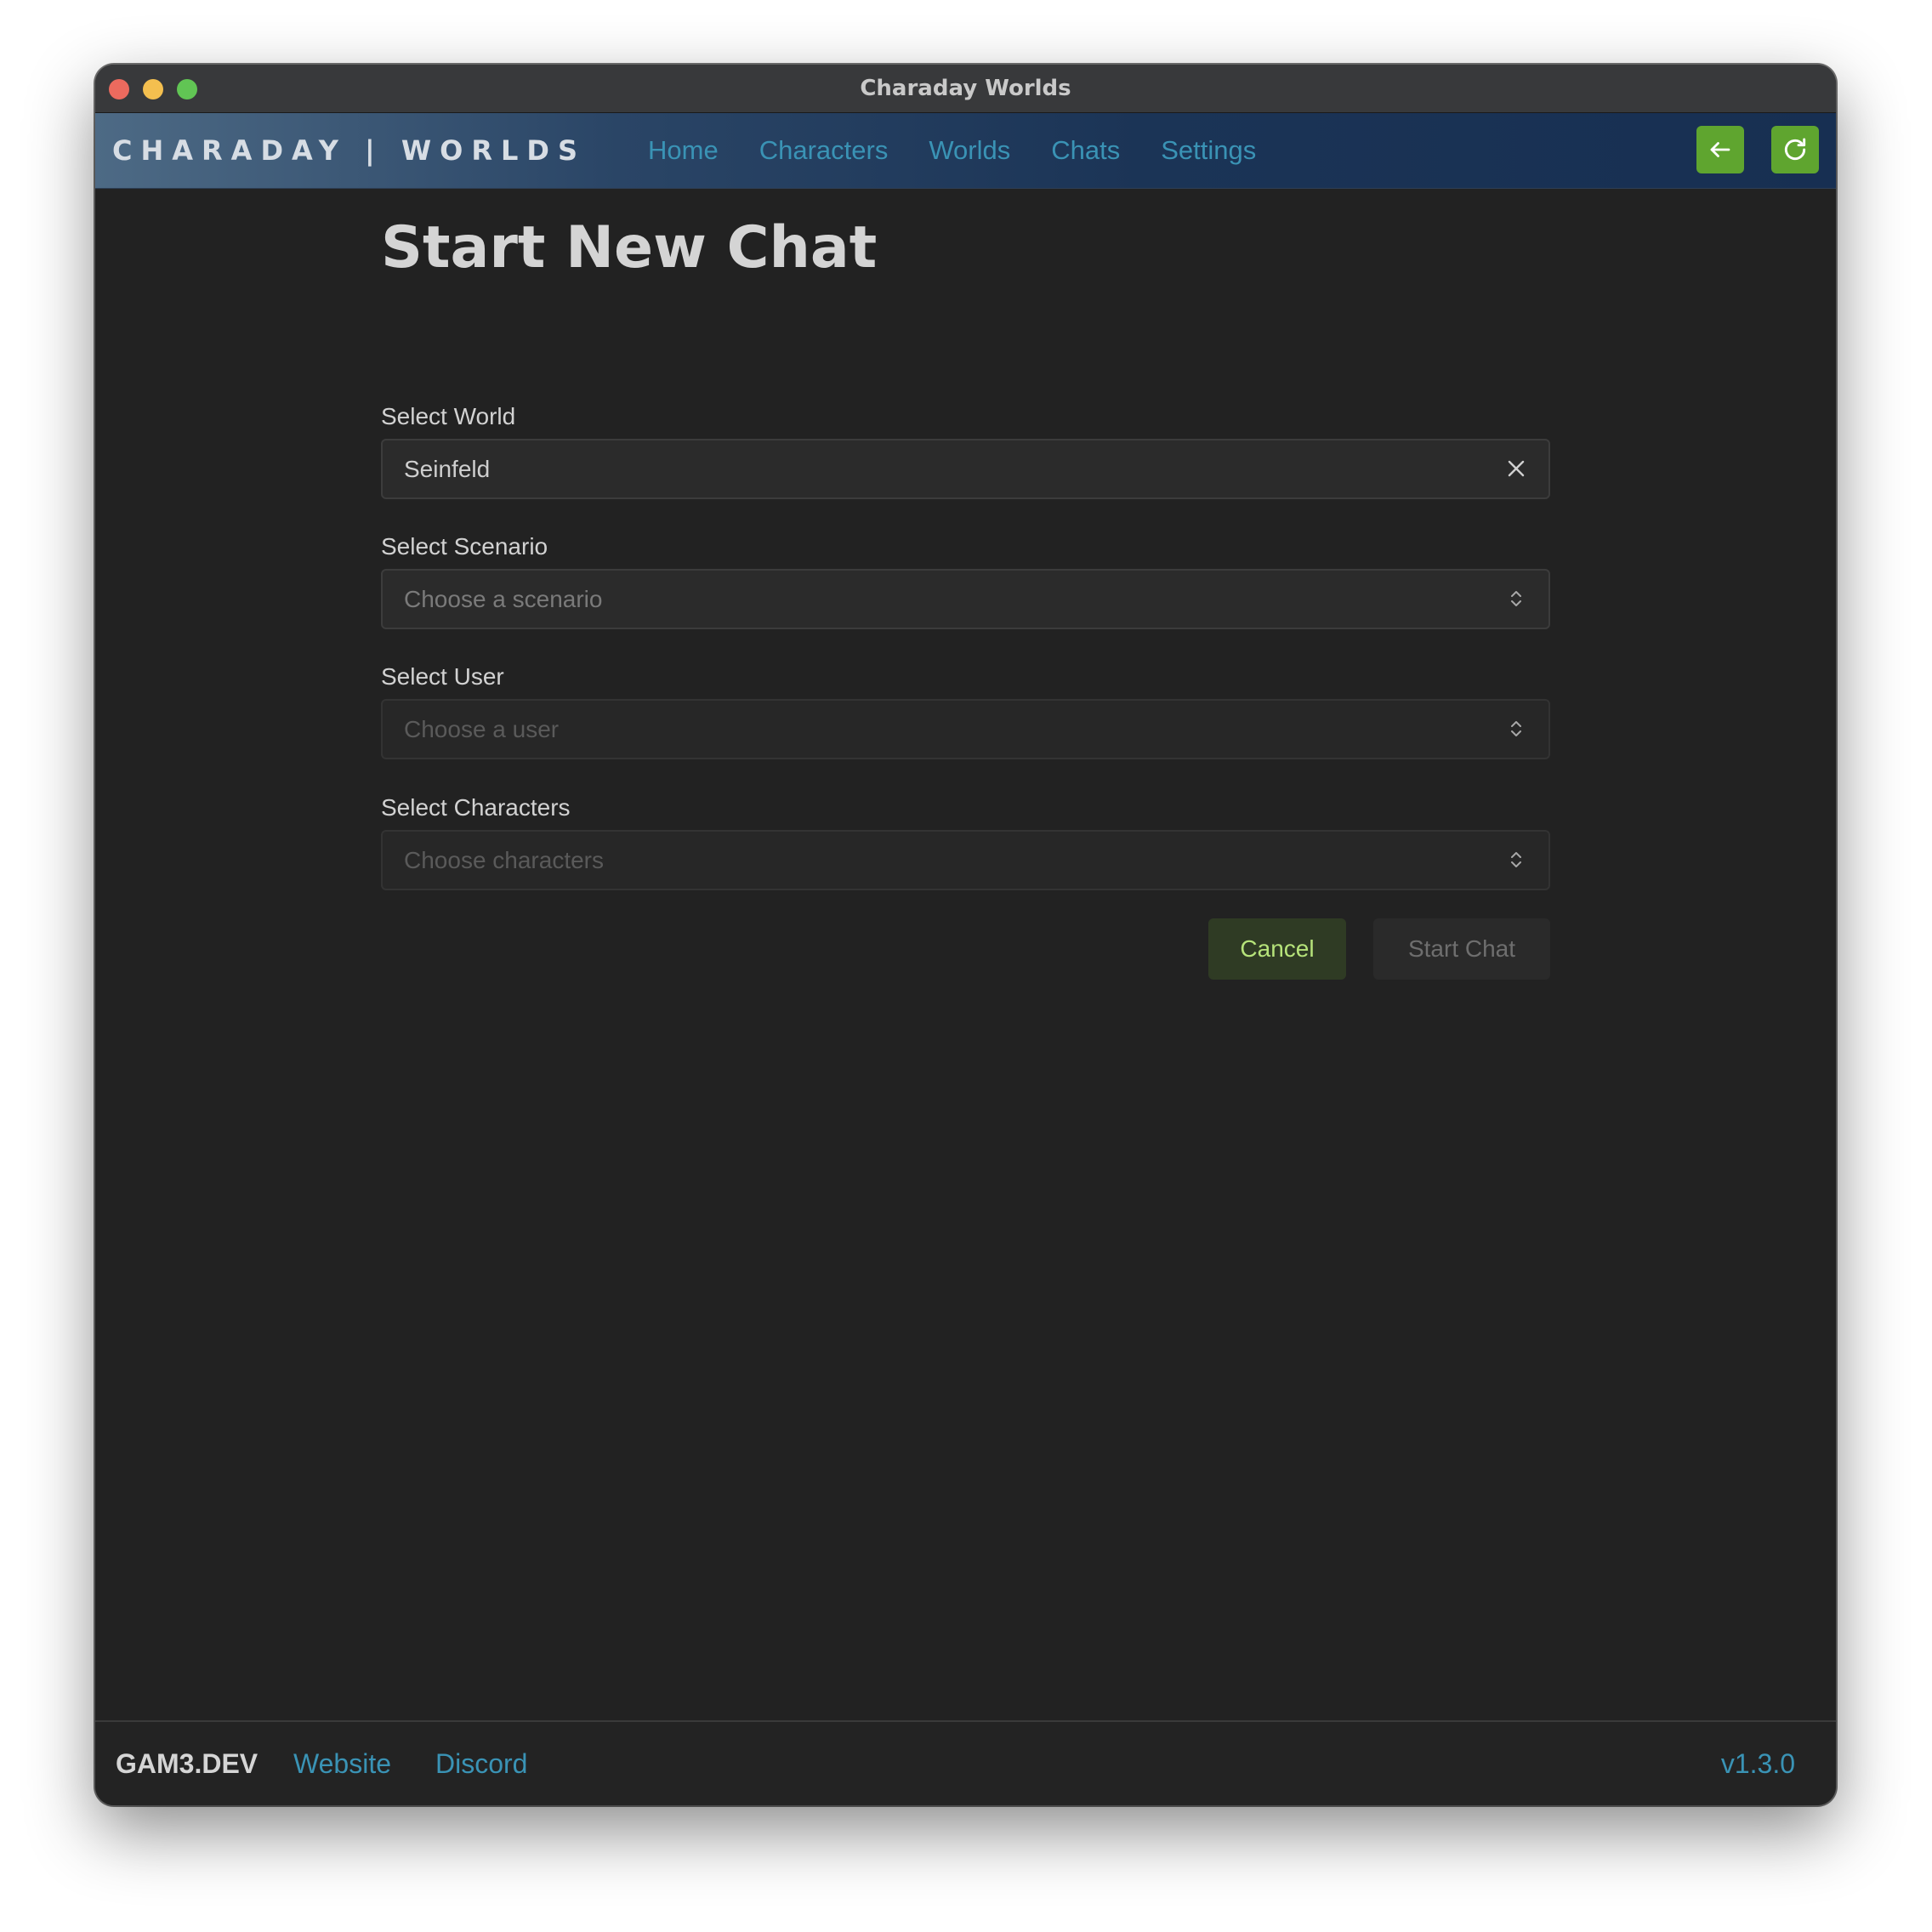 This screenshot has height=1932, width=1932. Describe the element at coordinates (503, 599) in the screenshot. I see `scenario-placeholder: Choose a scenario` at that location.